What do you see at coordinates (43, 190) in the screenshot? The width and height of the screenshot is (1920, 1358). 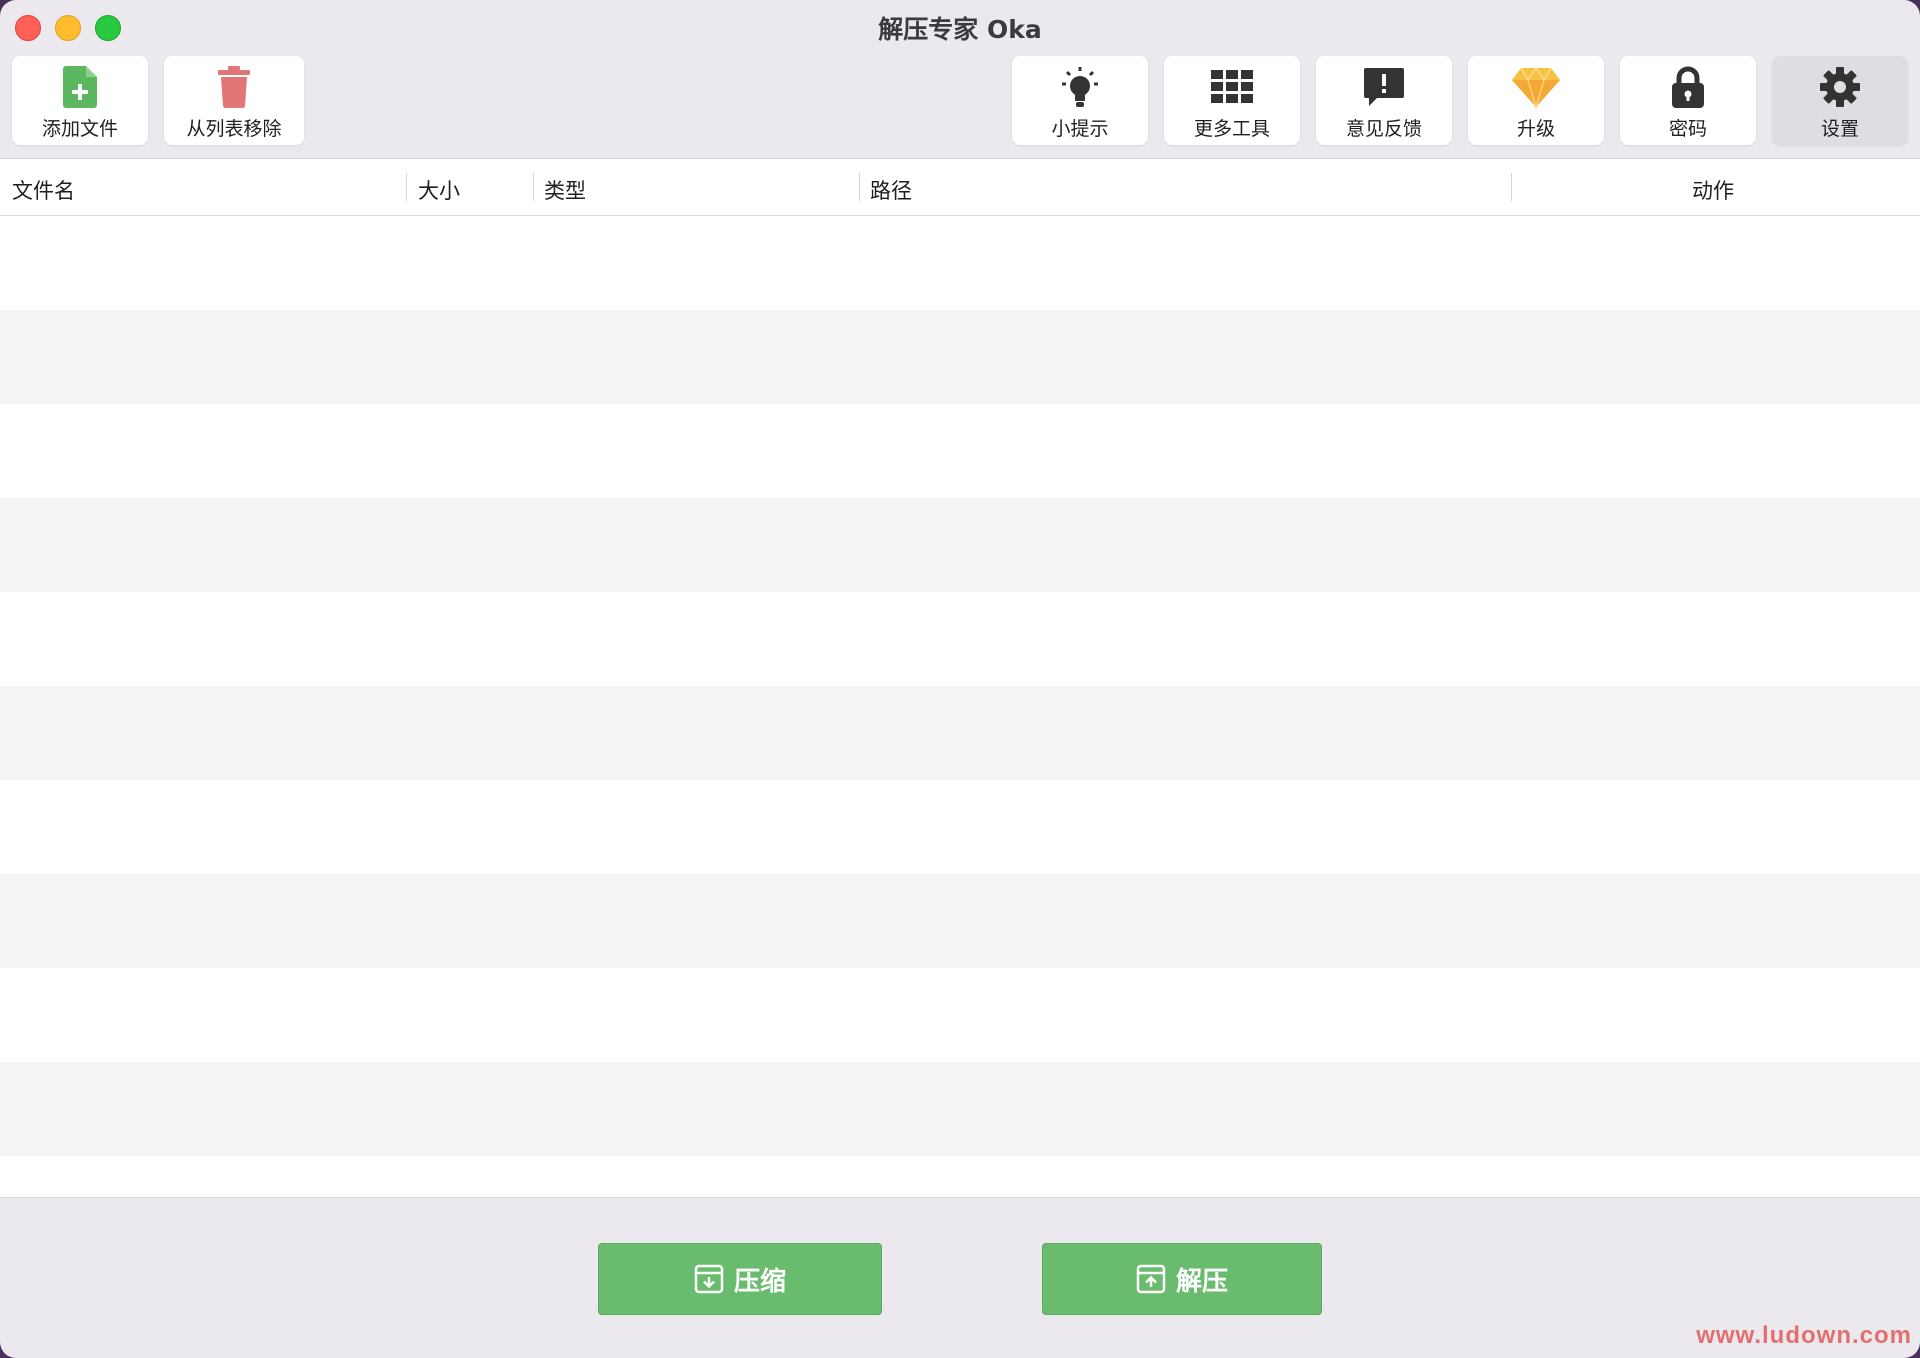 I see `column-header-filename: 文件名` at bounding box center [43, 190].